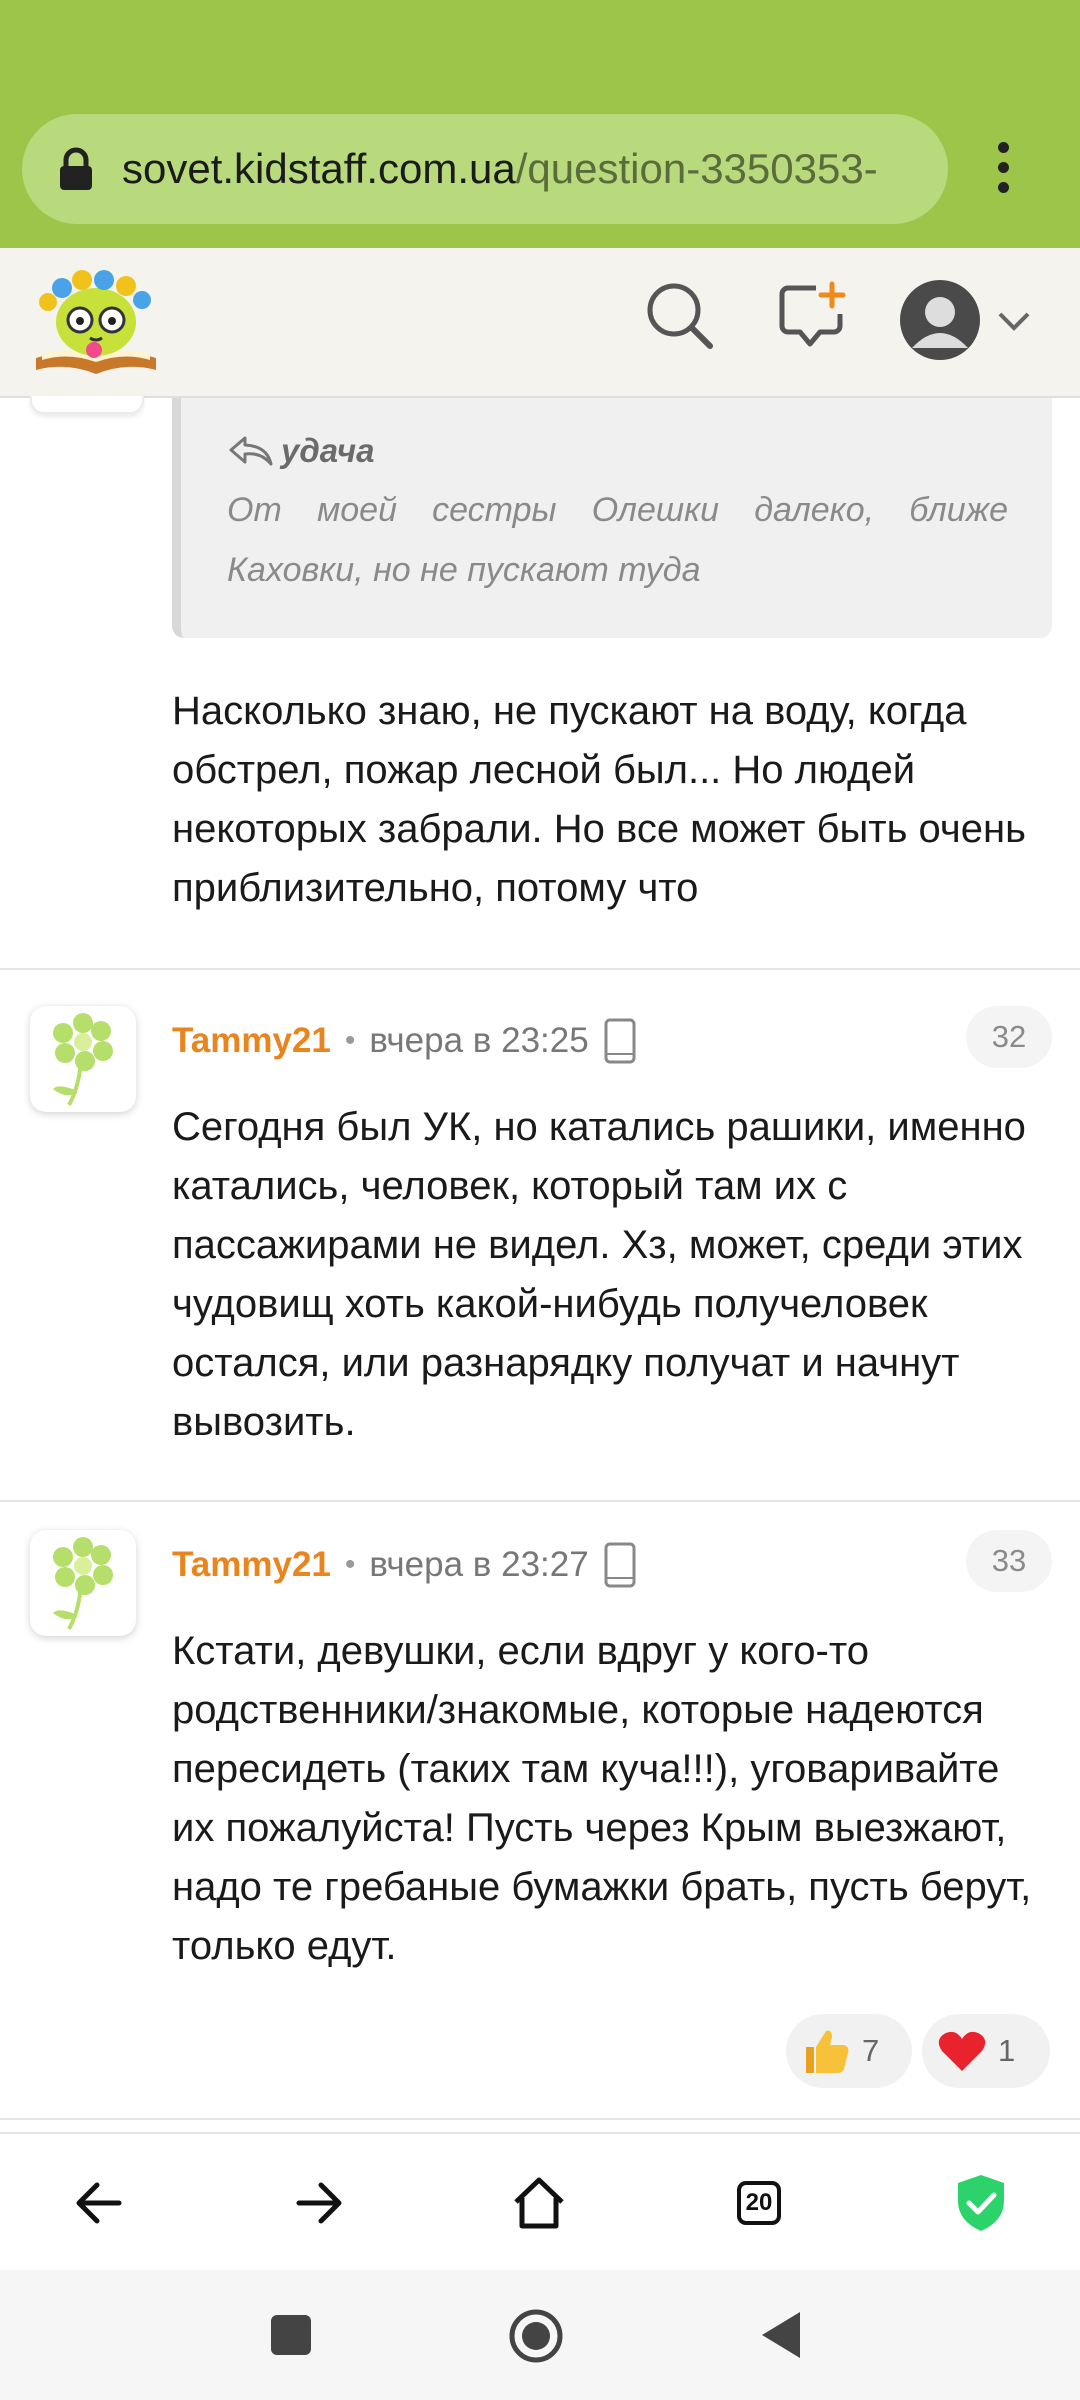 The height and width of the screenshot is (2400, 1080). What do you see at coordinates (327, 451) in the screenshot?
I see `quote-author: удача` at bounding box center [327, 451].